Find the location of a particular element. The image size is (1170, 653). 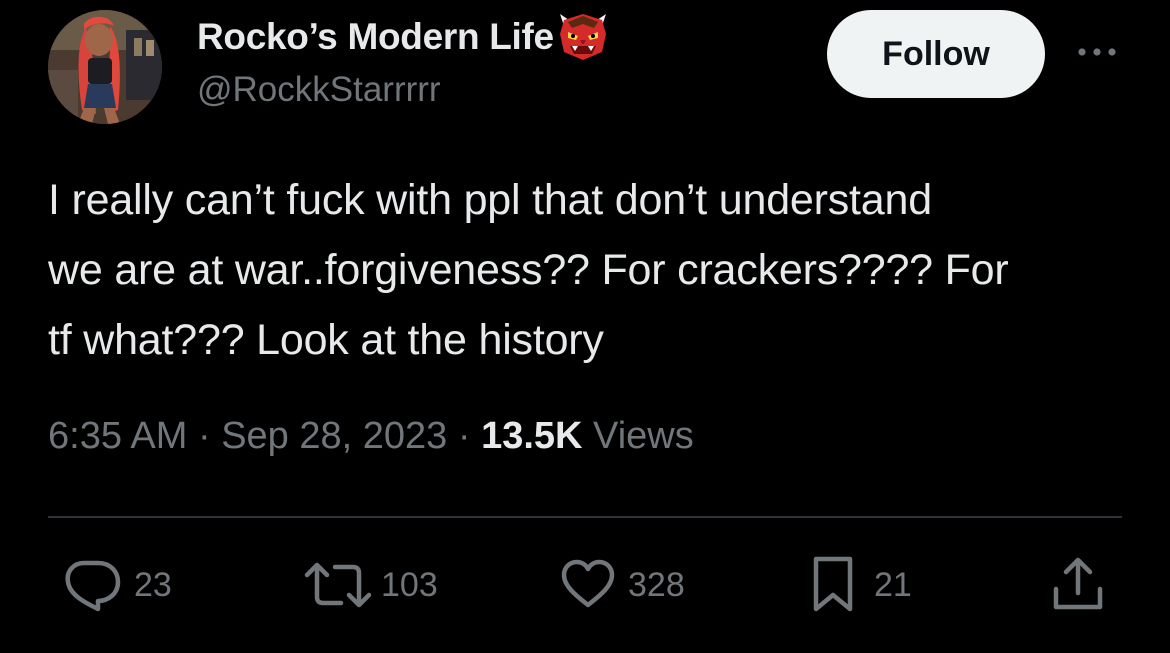

repost-icon is located at coordinates (338, 585).